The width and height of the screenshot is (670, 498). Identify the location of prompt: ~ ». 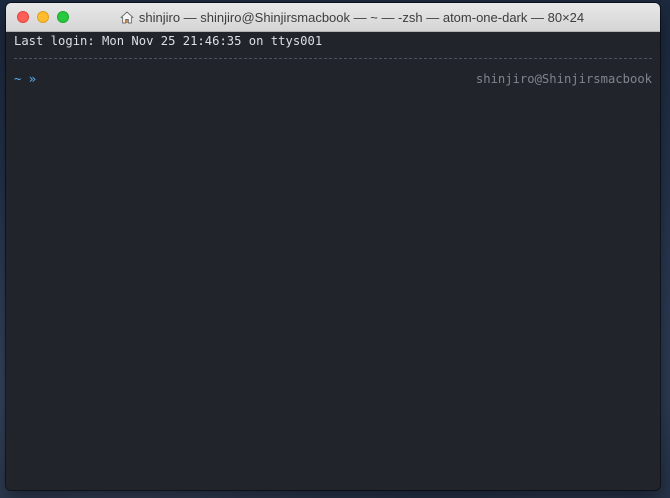
(29, 79).